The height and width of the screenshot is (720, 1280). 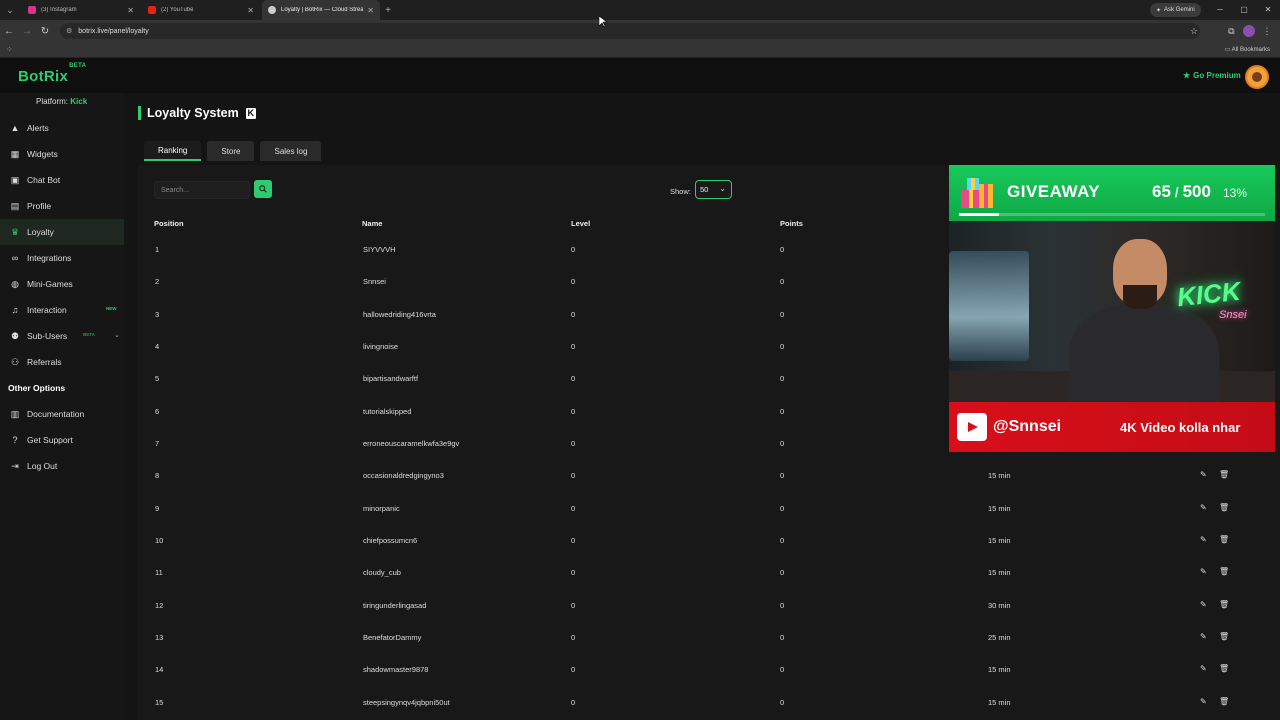 What do you see at coordinates (69, 31) in the screenshot?
I see `site-info-icon: ⚙` at bounding box center [69, 31].